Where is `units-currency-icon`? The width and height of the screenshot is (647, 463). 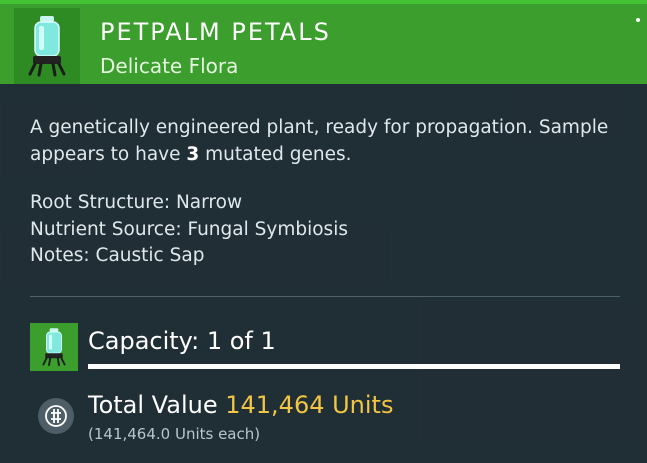 units-currency-icon is located at coordinates (56, 416).